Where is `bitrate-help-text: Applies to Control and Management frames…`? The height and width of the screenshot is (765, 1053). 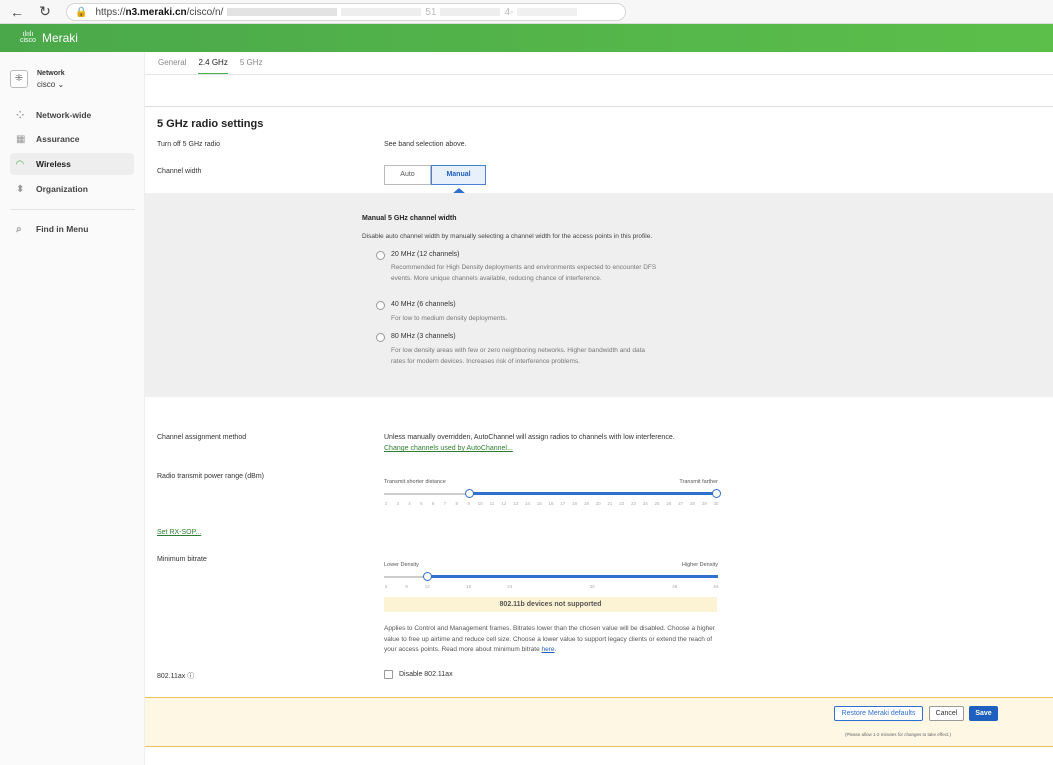
bitrate-help-text: Applies to Control and Management frames… is located at coordinates (554, 640).